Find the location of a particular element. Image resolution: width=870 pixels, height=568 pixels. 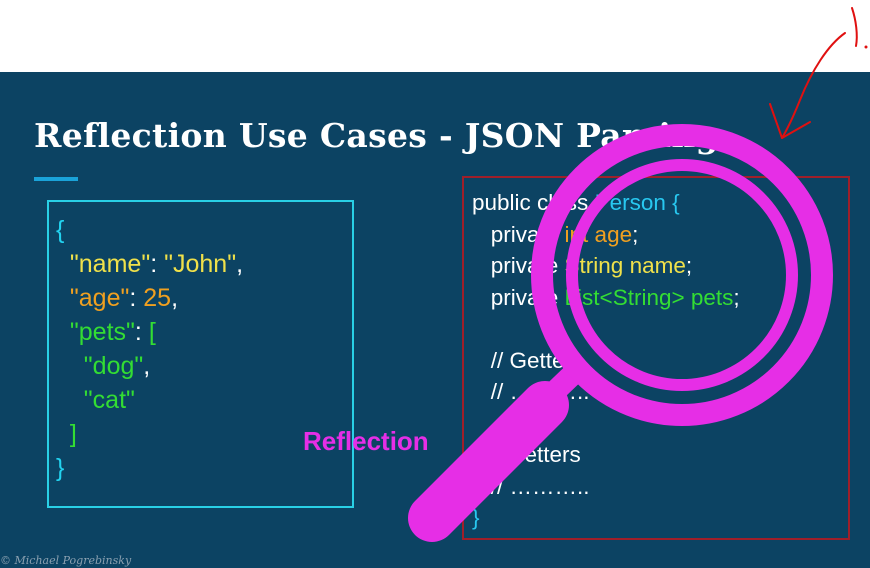

annotation-bracket is located at coordinates (854, 27).